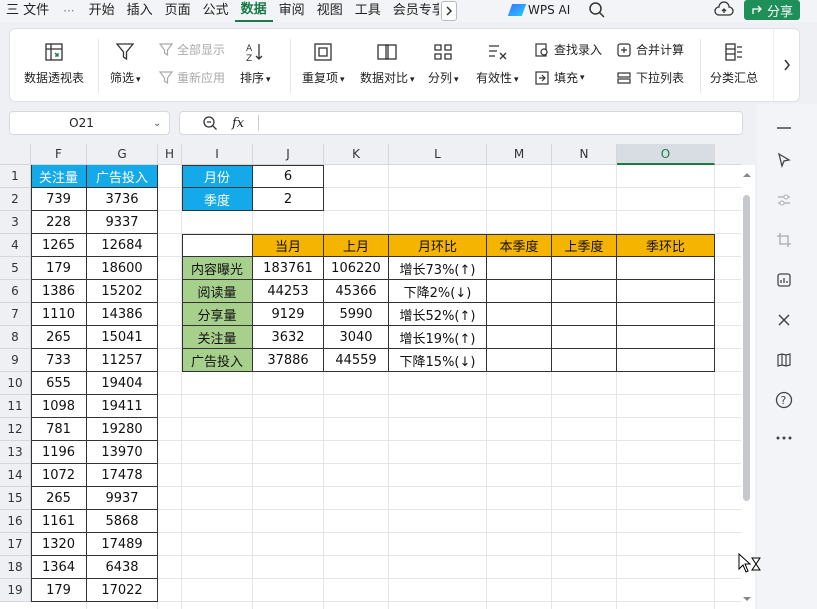  Describe the element at coordinates (734, 63) in the screenshot. I see `subtotal-button: 分类汇总` at that location.